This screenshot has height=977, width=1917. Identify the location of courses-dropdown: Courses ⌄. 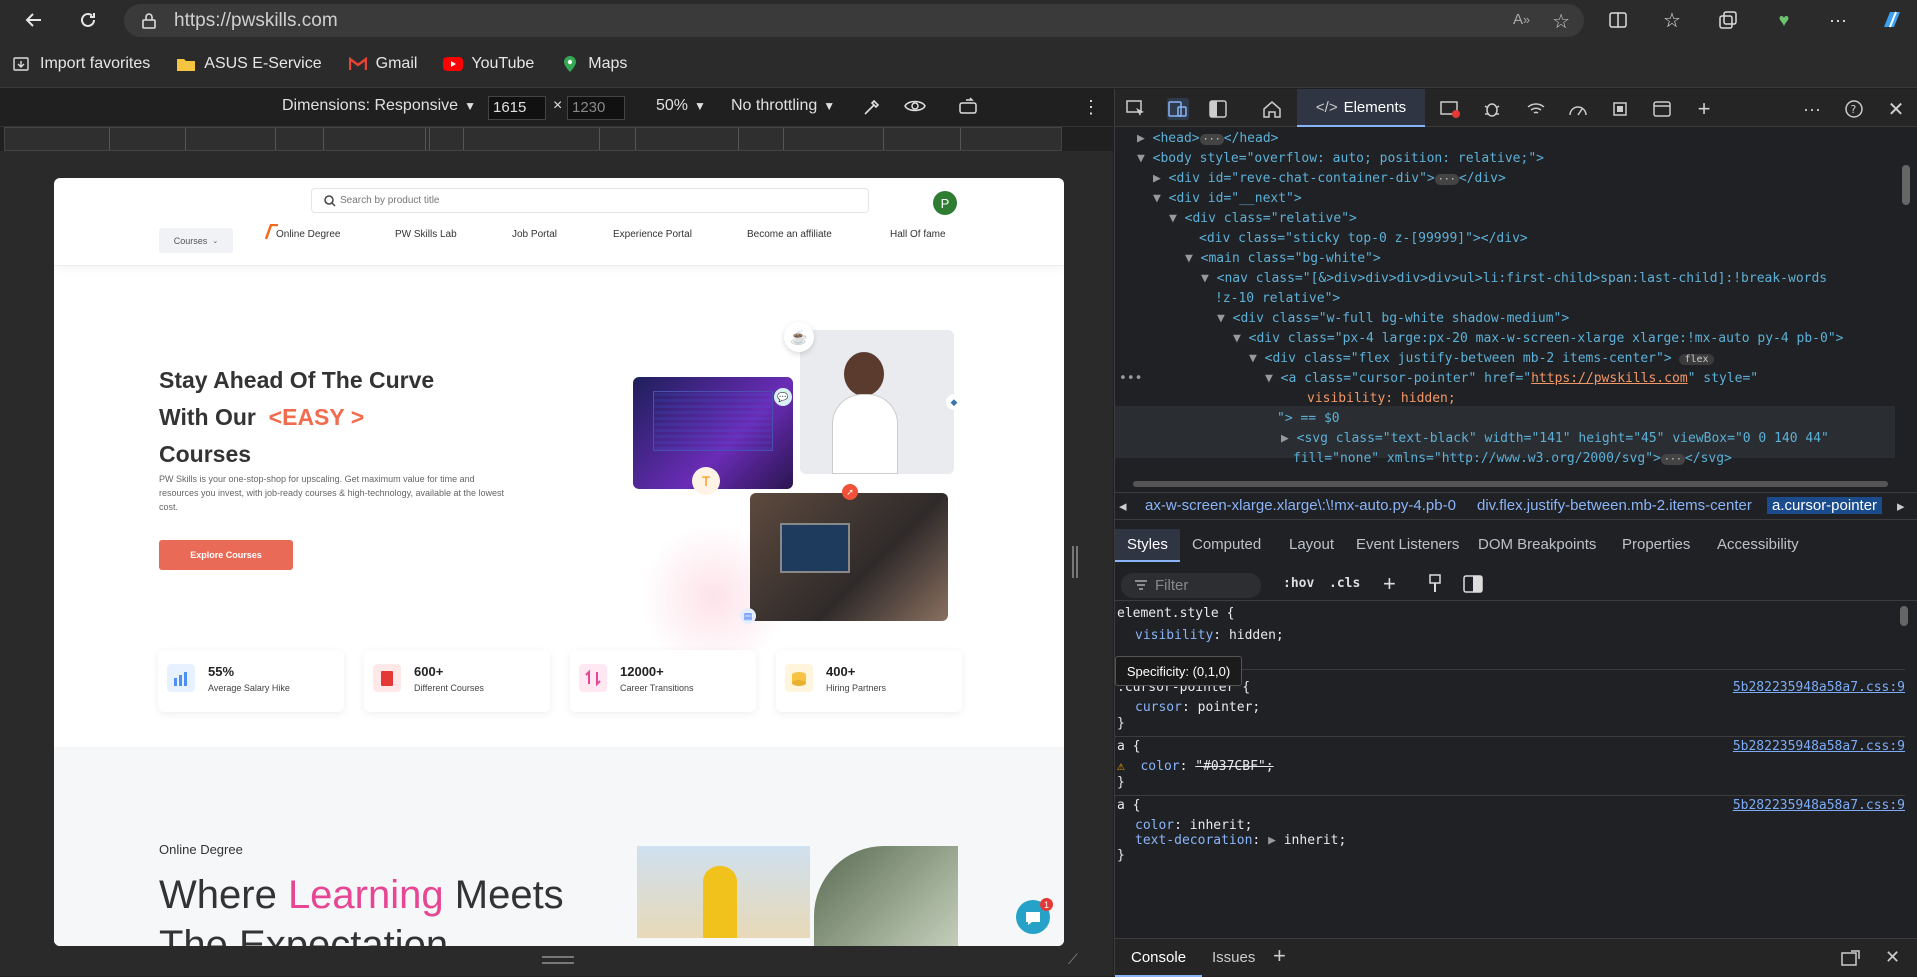
(196, 240).